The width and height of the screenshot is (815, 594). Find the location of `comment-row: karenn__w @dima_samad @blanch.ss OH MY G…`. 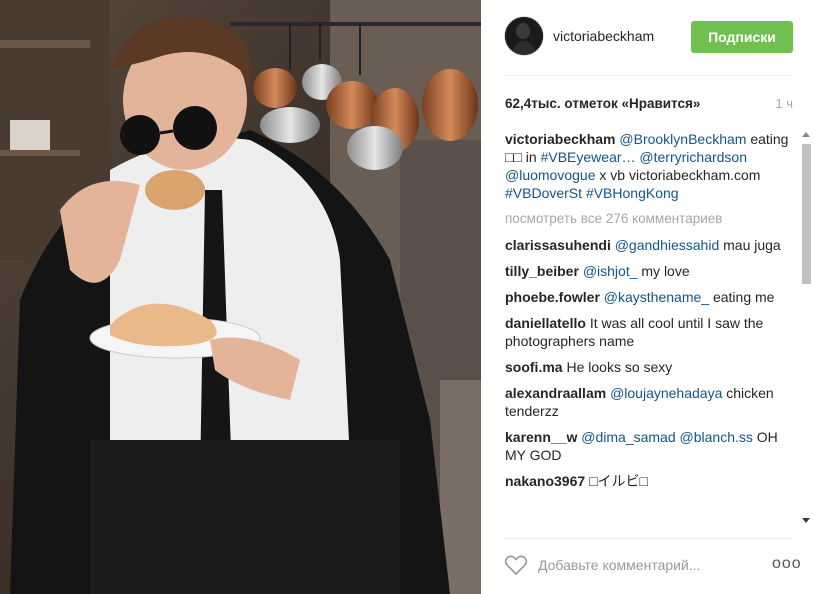

comment-row: karenn__w @dima_samad @blanch.ss OH MY G… is located at coordinates (651, 446).